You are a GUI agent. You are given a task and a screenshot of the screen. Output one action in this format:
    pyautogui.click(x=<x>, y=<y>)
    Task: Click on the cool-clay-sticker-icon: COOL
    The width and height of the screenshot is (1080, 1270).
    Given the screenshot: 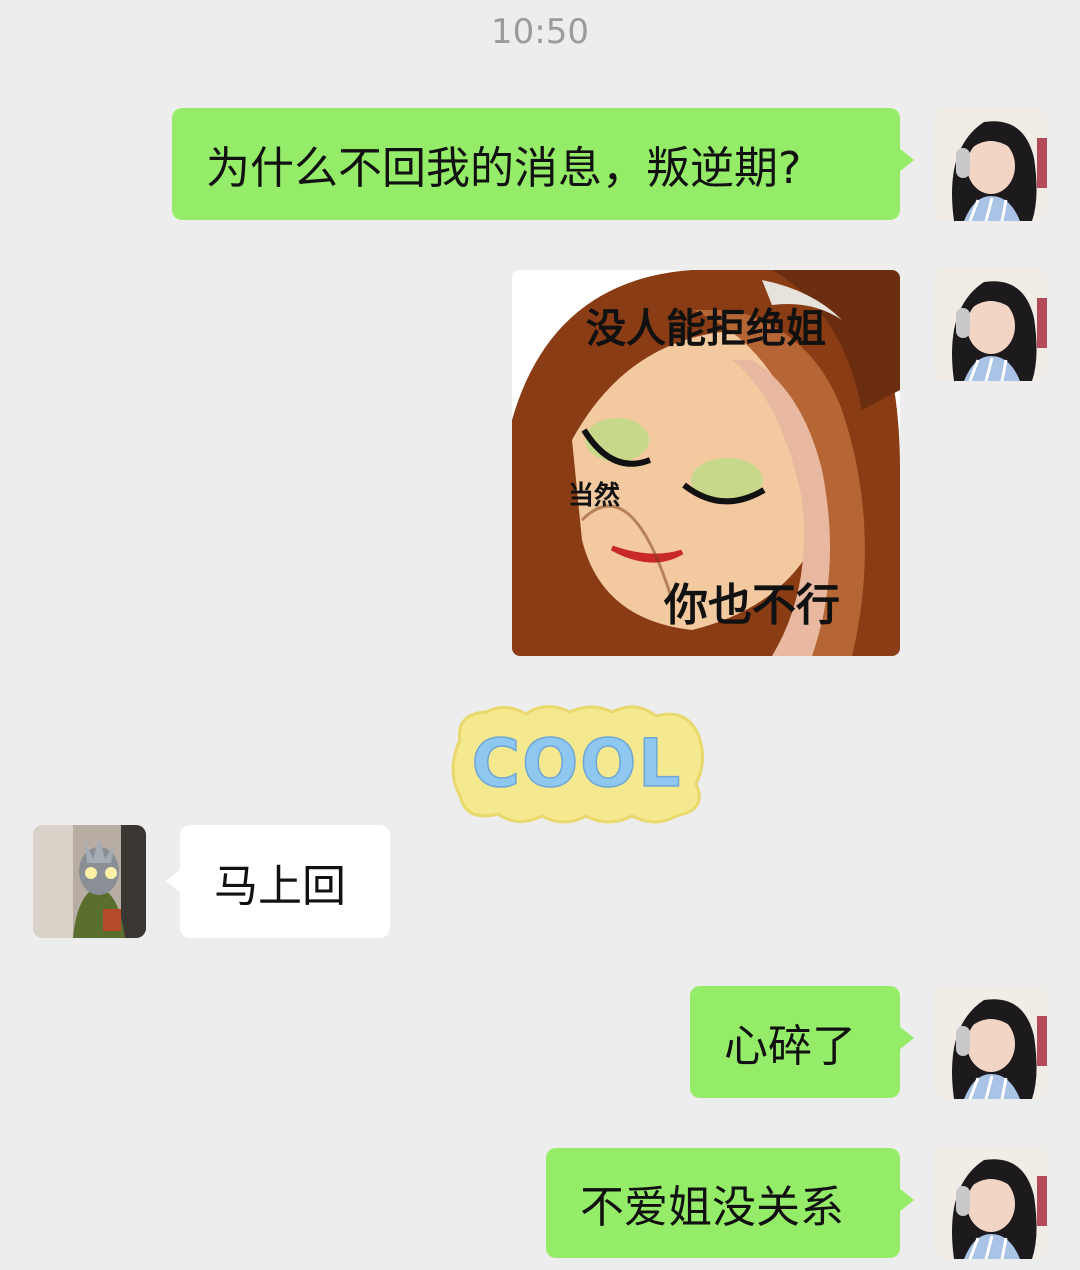 What is the action you would take?
    pyautogui.click(x=577, y=764)
    